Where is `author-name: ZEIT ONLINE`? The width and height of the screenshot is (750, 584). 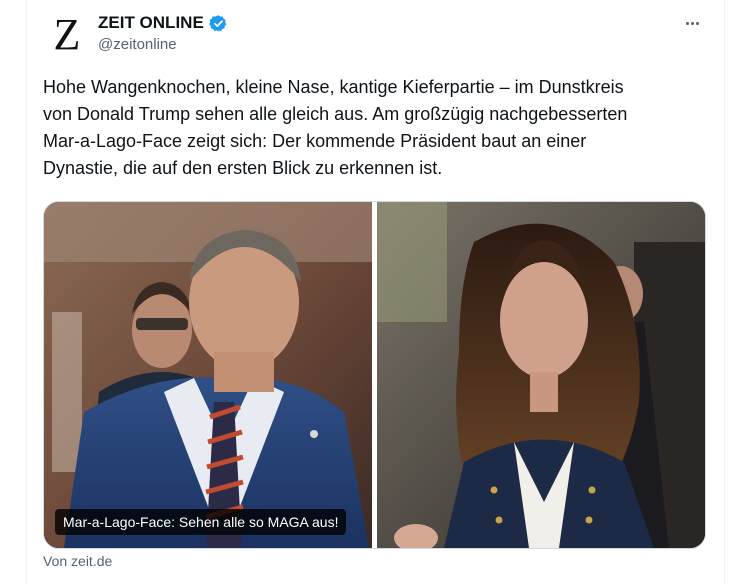 author-name: ZEIT ONLINE is located at coordinates (151, 23).